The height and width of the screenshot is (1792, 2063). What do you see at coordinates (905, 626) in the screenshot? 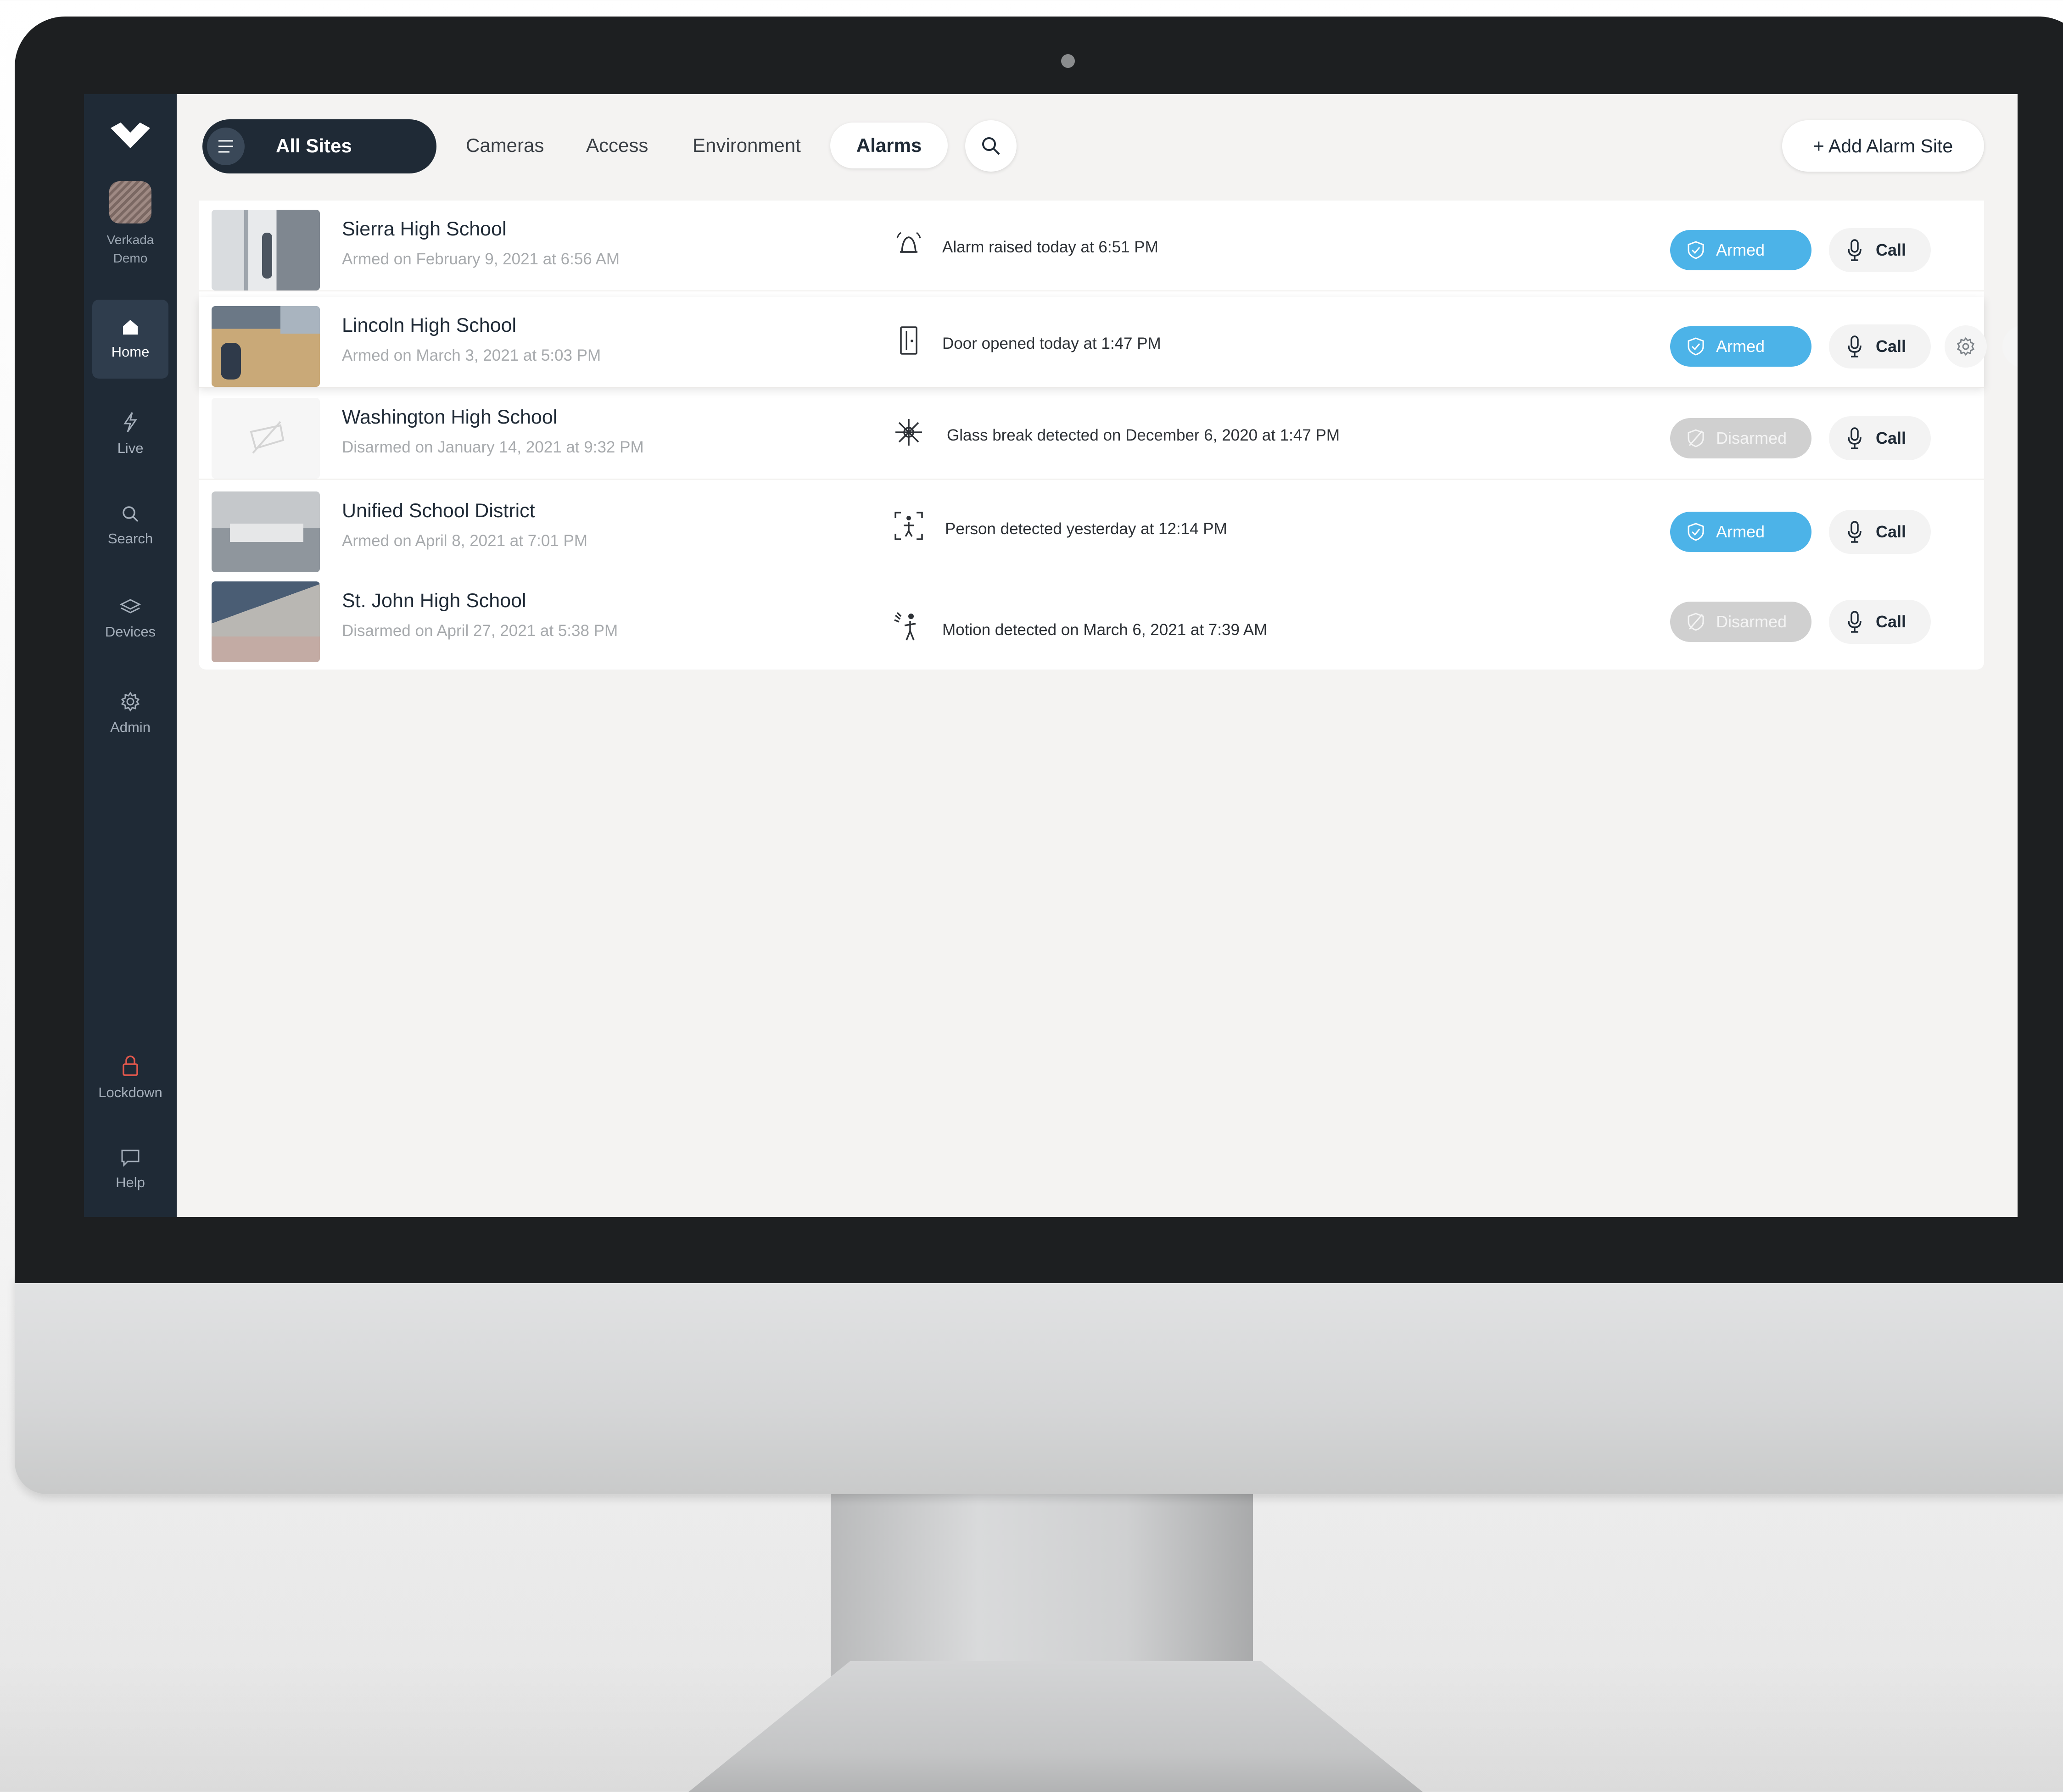
I see `motion-icon` at bounding box center [905, 626].